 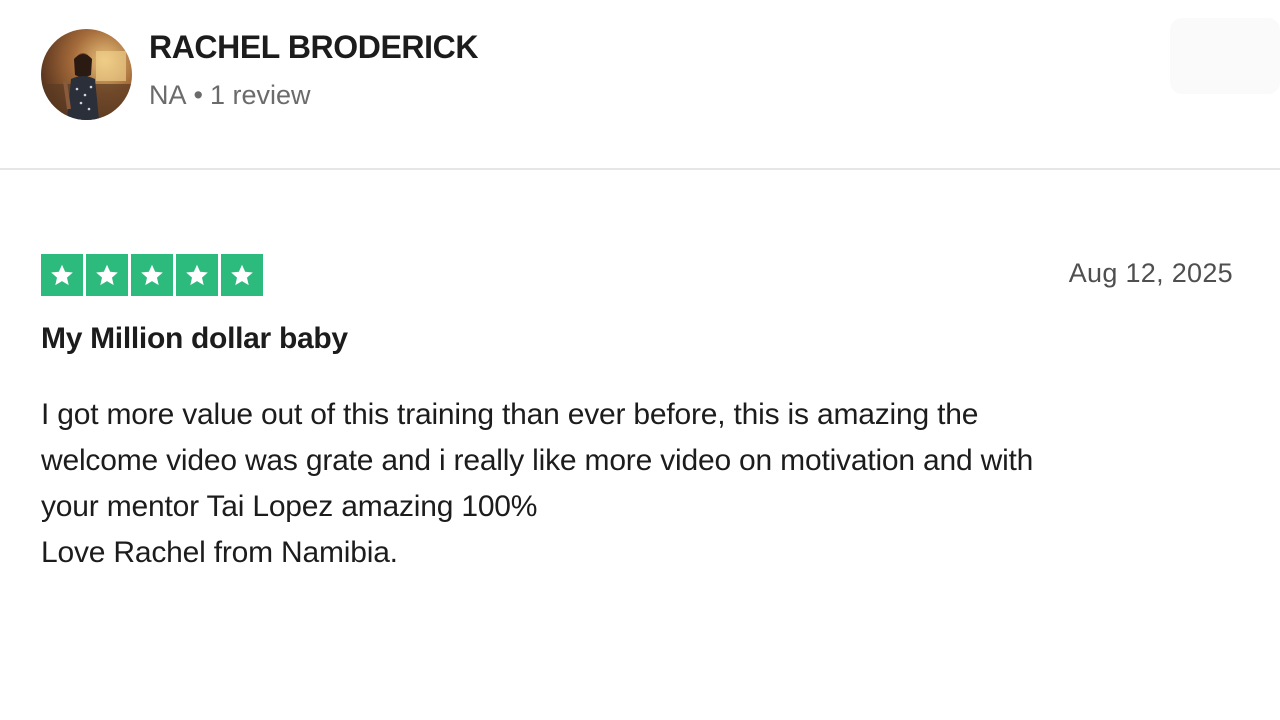 I want to click on reviewer-meta: NA • 1 review, so click(x=230, y=95).